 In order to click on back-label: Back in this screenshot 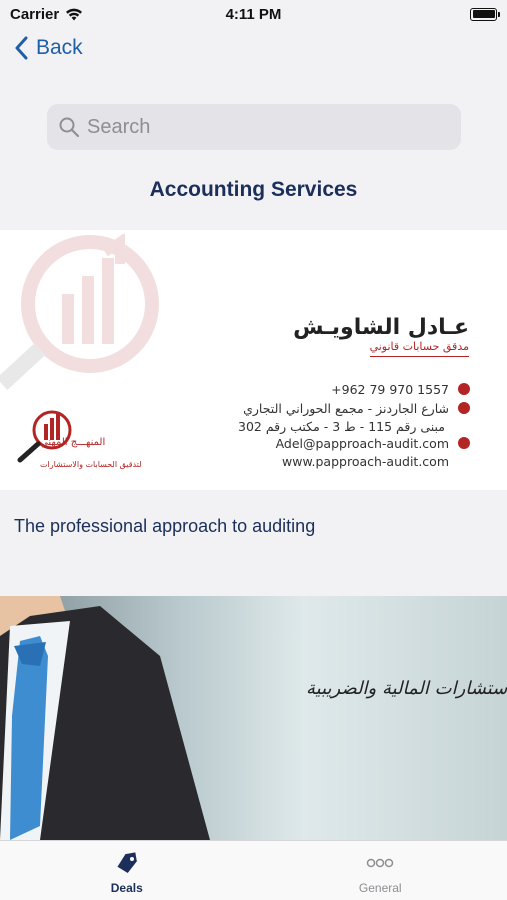, I will do `click(59, 47)`.